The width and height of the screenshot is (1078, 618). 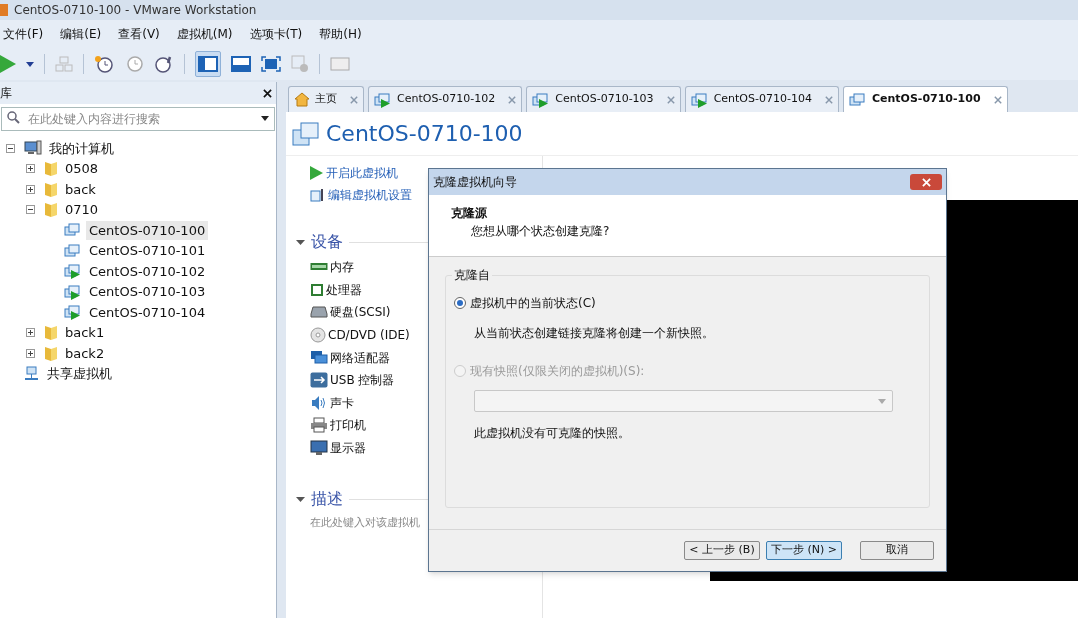 I want to click on vm-title: CentOS-0710-100, so click(x=424, y=134).